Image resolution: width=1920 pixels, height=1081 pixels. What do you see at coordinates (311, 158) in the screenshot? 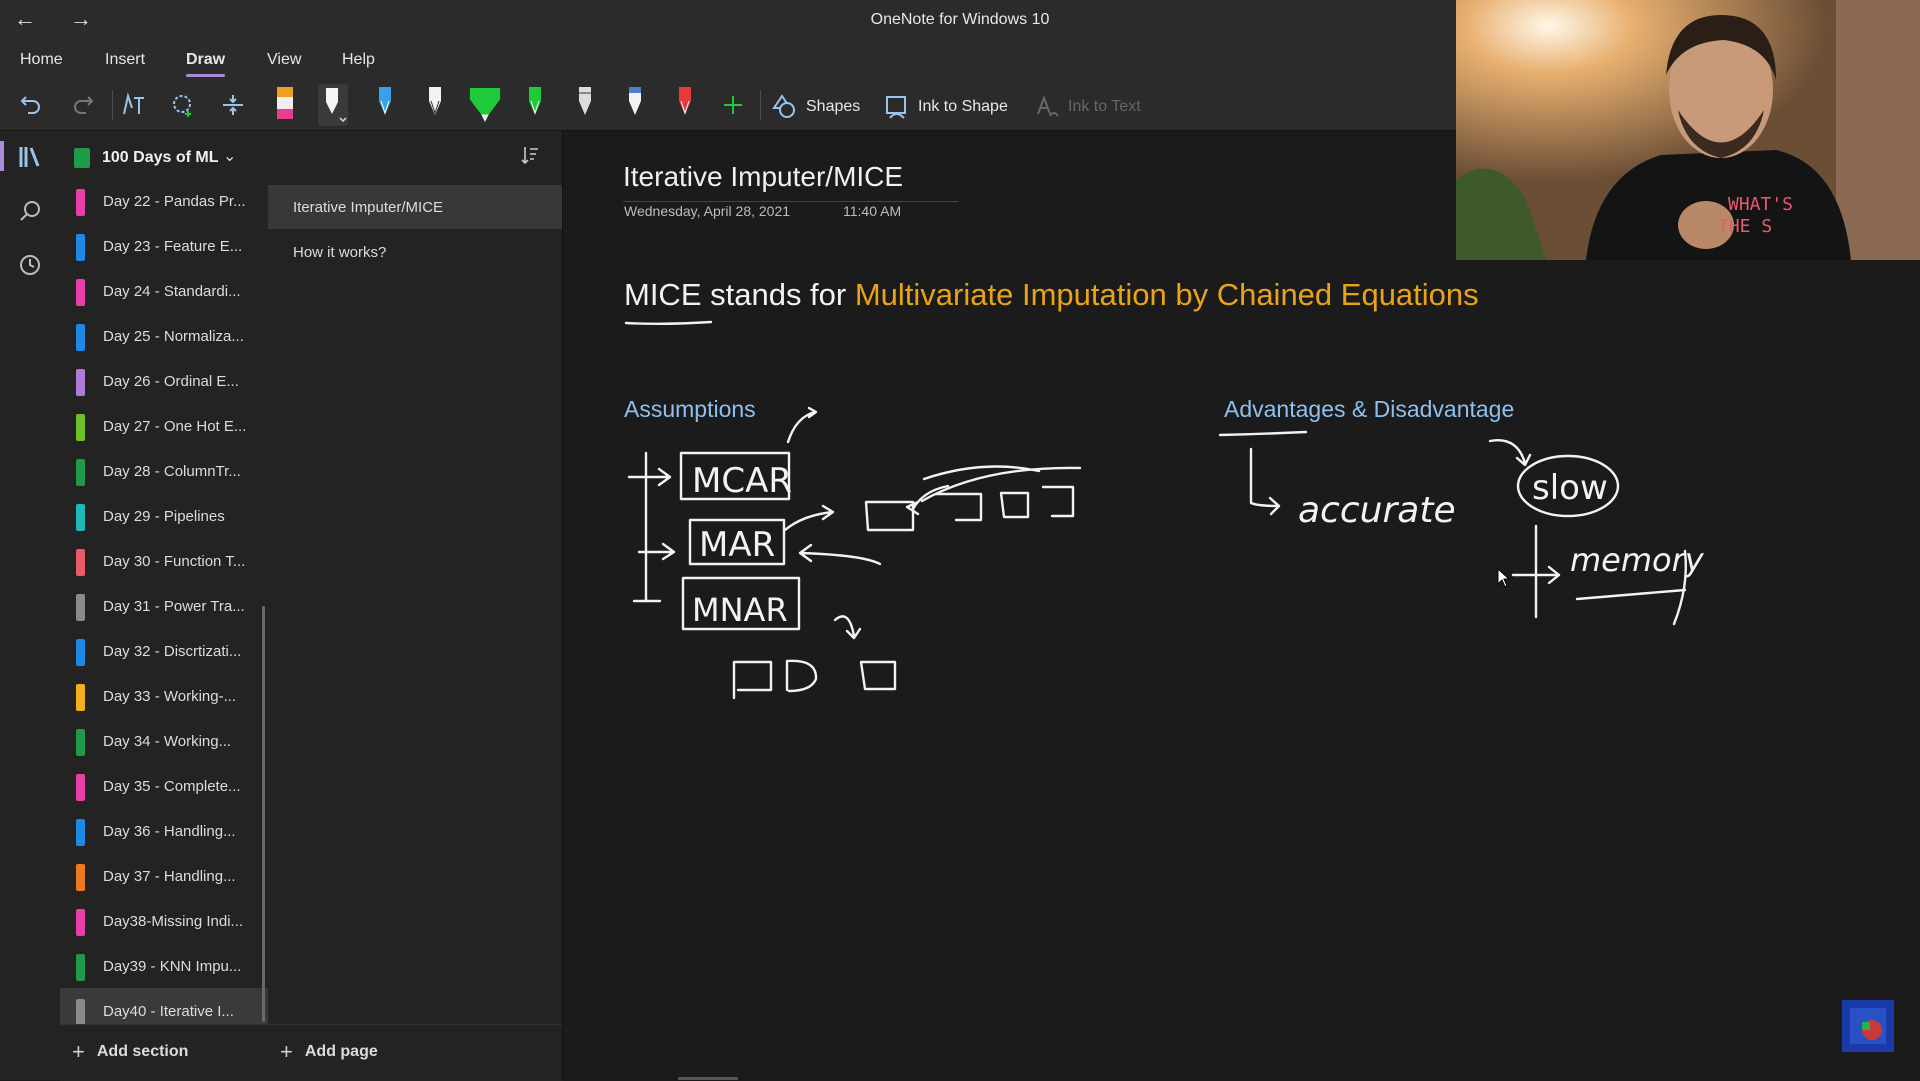
I see `notebook-header: 100 Days of ML ⌄` at bounding box center [311, 158].